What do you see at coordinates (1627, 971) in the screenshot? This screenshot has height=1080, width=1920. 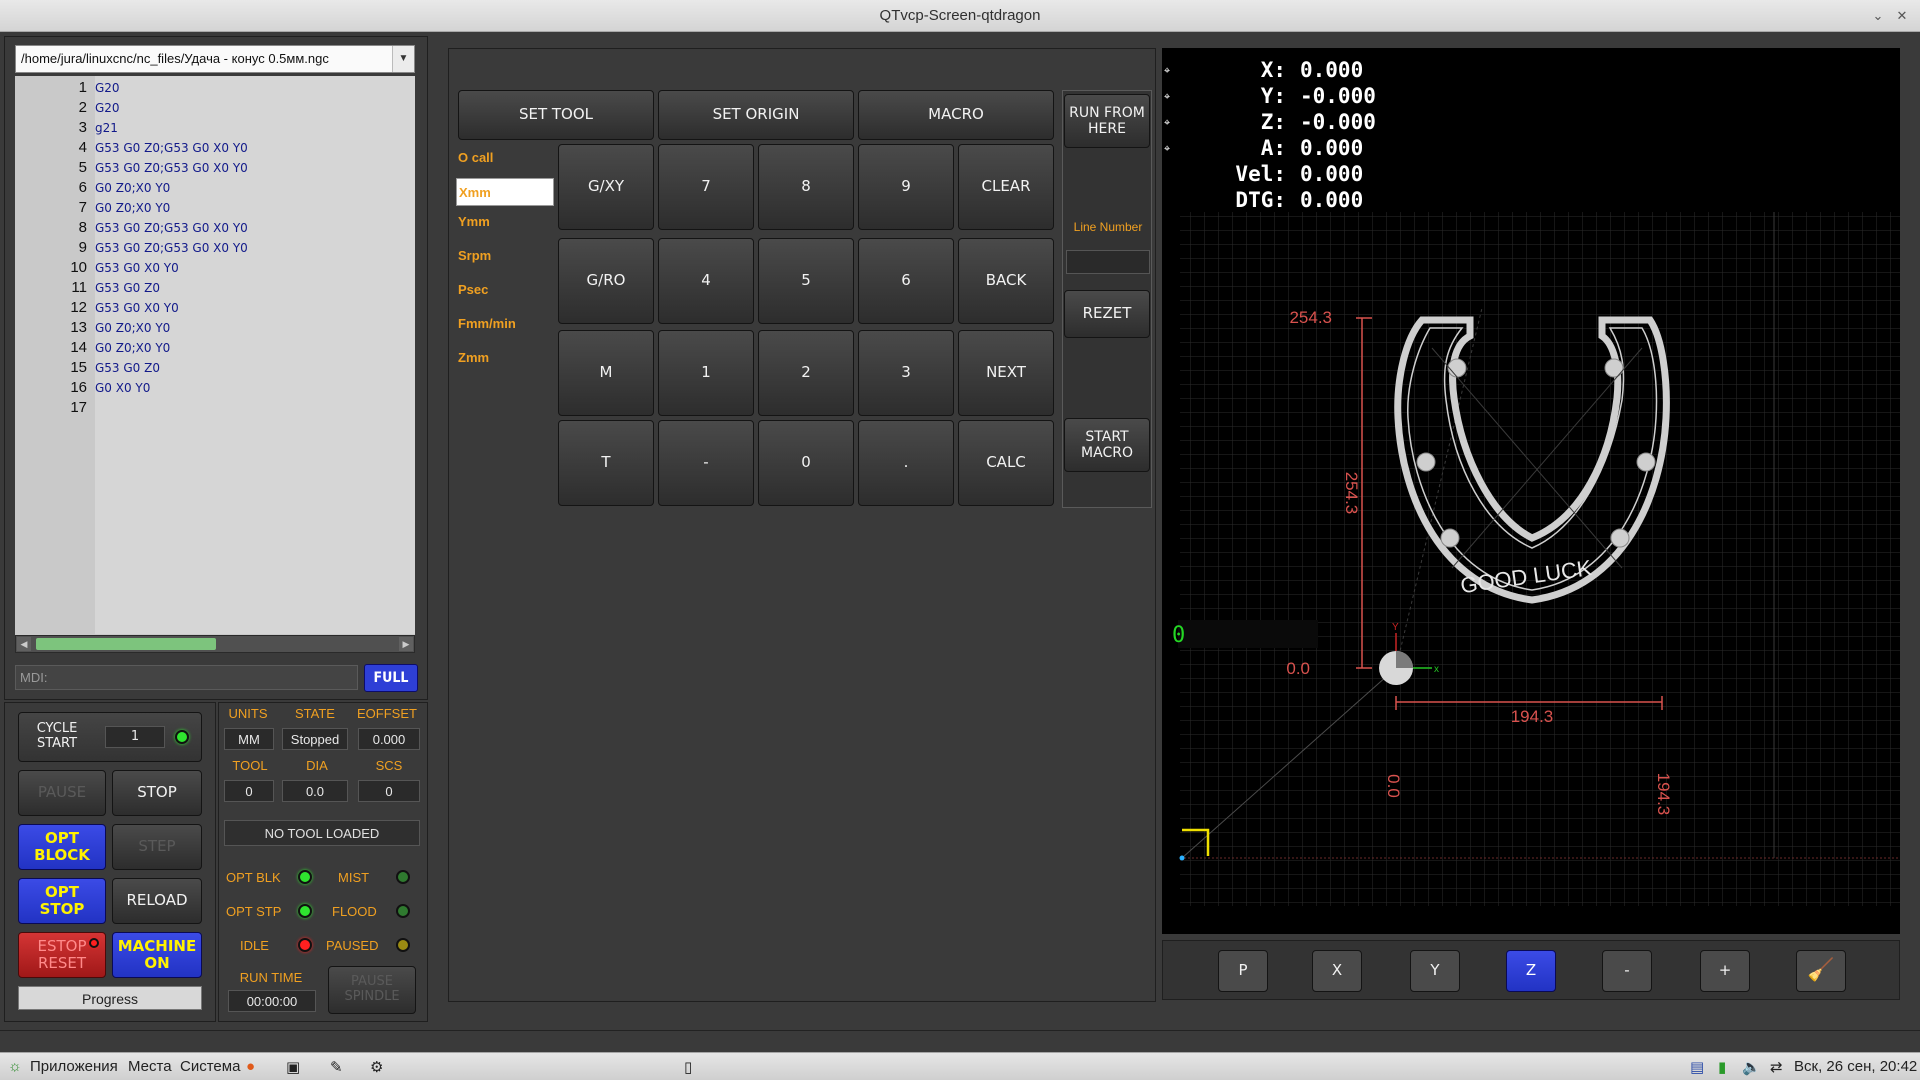 I see `view-button: -` at bounding box center [1627, 971].